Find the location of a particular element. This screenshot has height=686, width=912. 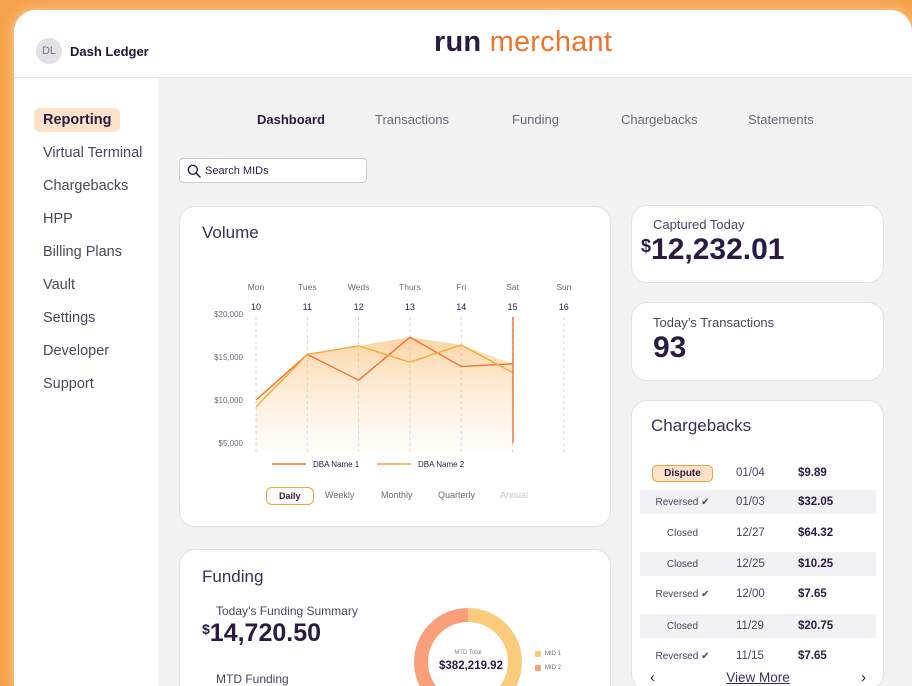

day-label: Weds is located at coordinates (359, 287).